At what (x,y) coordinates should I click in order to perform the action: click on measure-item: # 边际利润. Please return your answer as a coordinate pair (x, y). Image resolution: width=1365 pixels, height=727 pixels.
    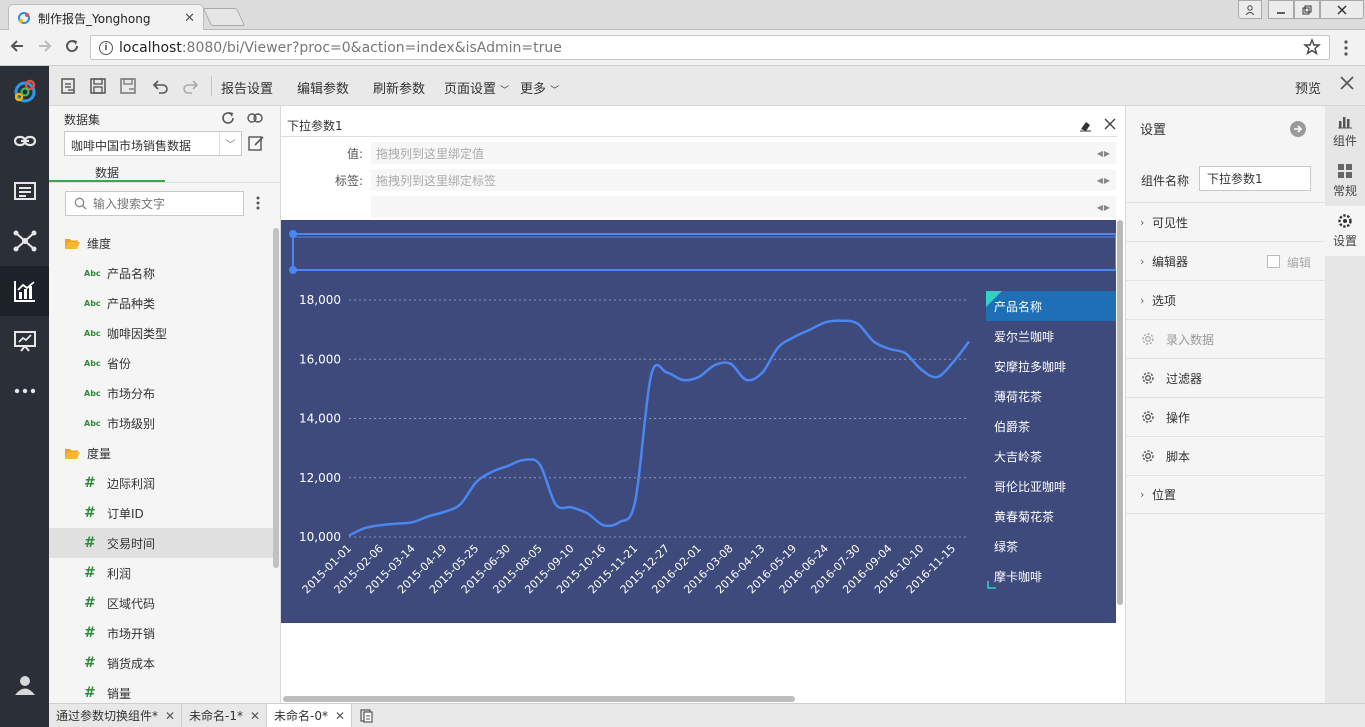
    Looking at the image, I should click on (161, 483).